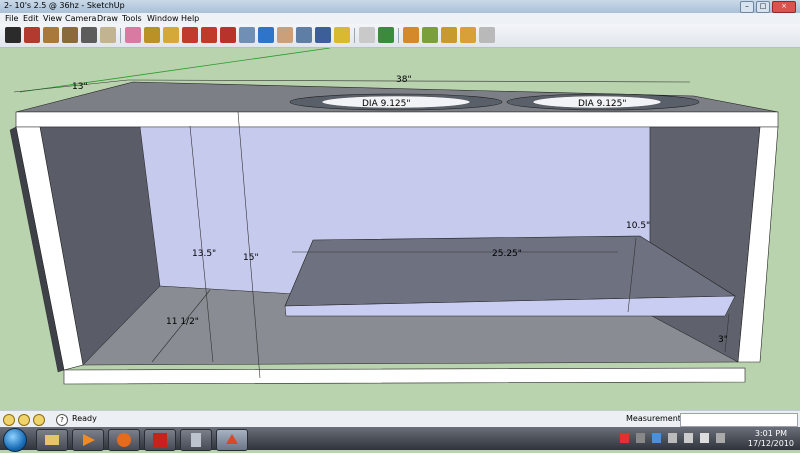  Describe the element at coordinates (449, 35) in the screenshot. I see `photo-textures-icon` at that location.